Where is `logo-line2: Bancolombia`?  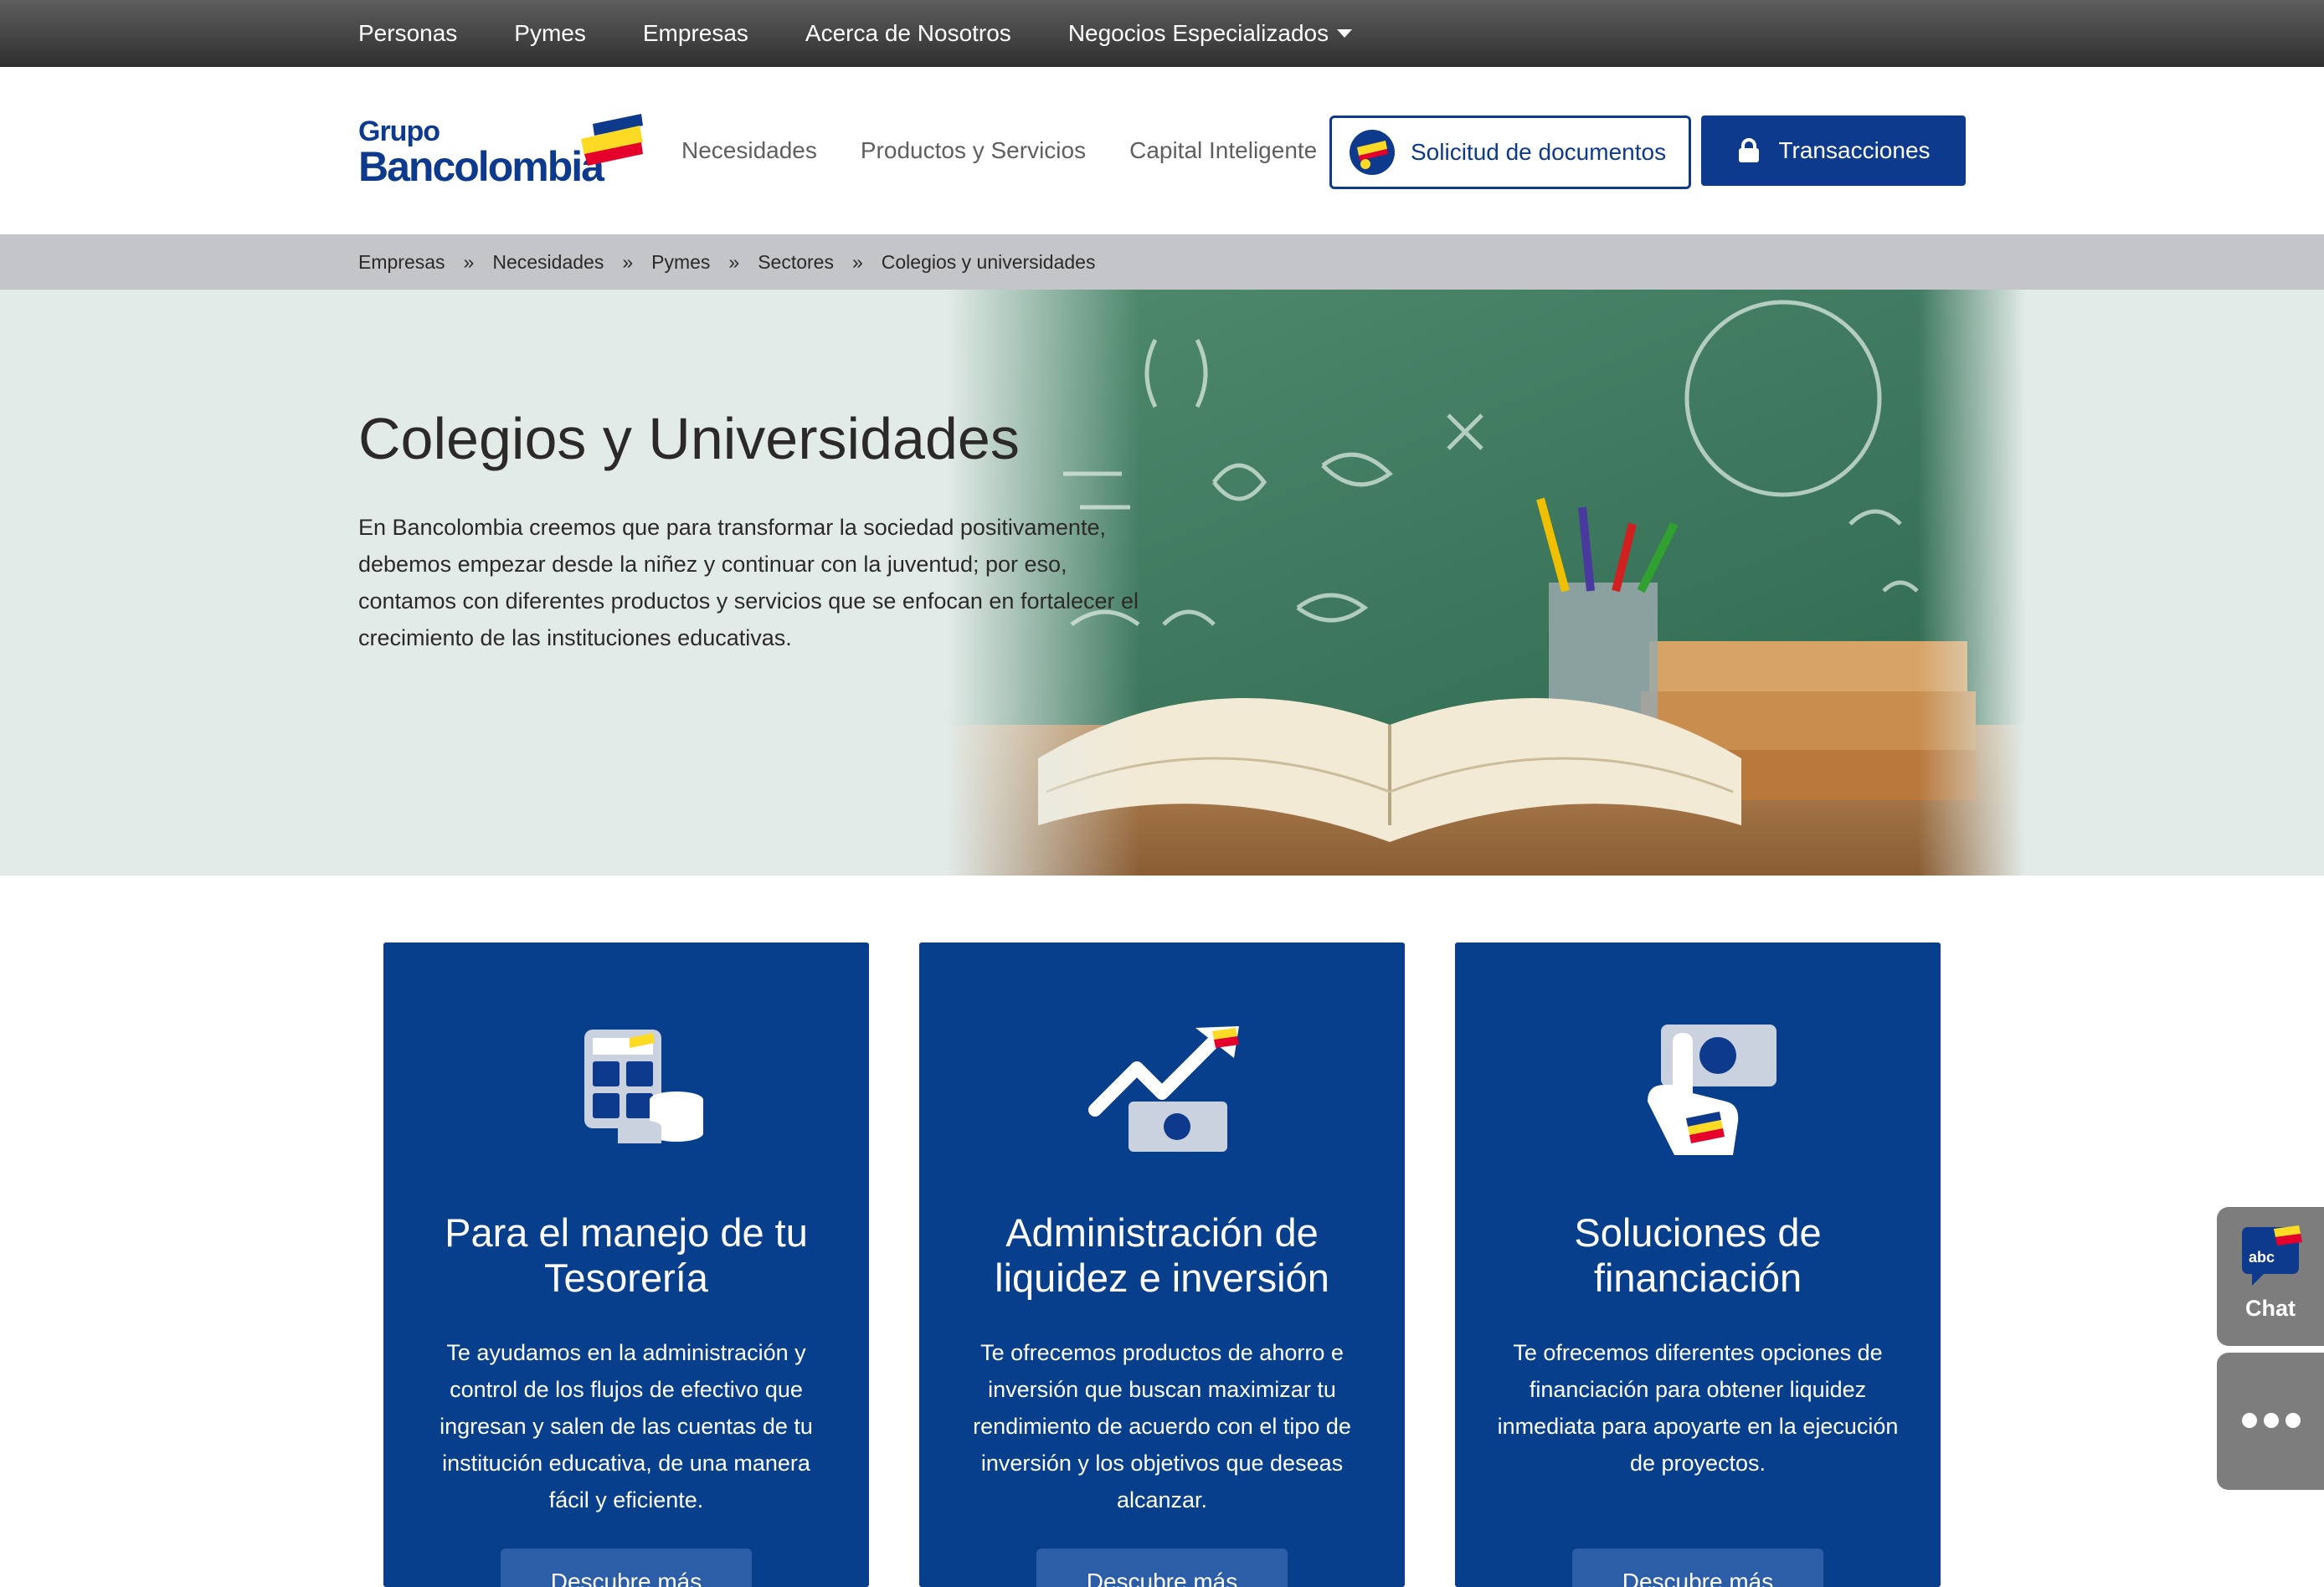 logo-line2: Bancolombia is located at coordinates (481, 166).